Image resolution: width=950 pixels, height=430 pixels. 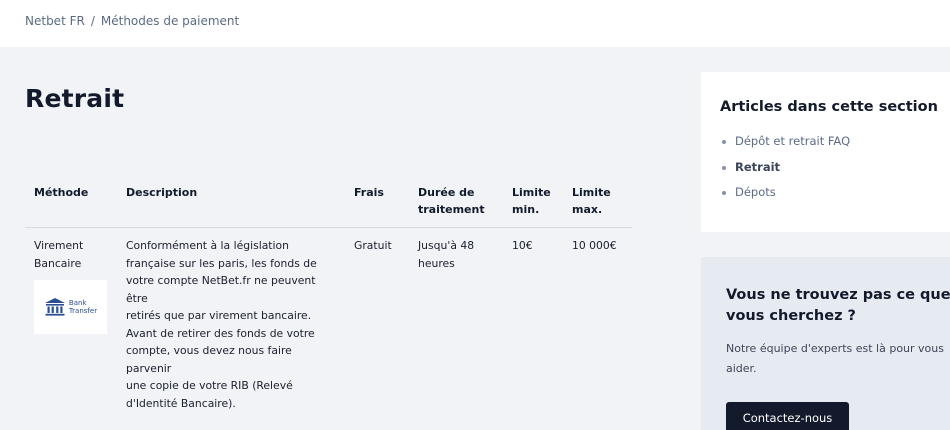 I want to click on sidebar-item-label: Dépots, so click(x=755, y=192).